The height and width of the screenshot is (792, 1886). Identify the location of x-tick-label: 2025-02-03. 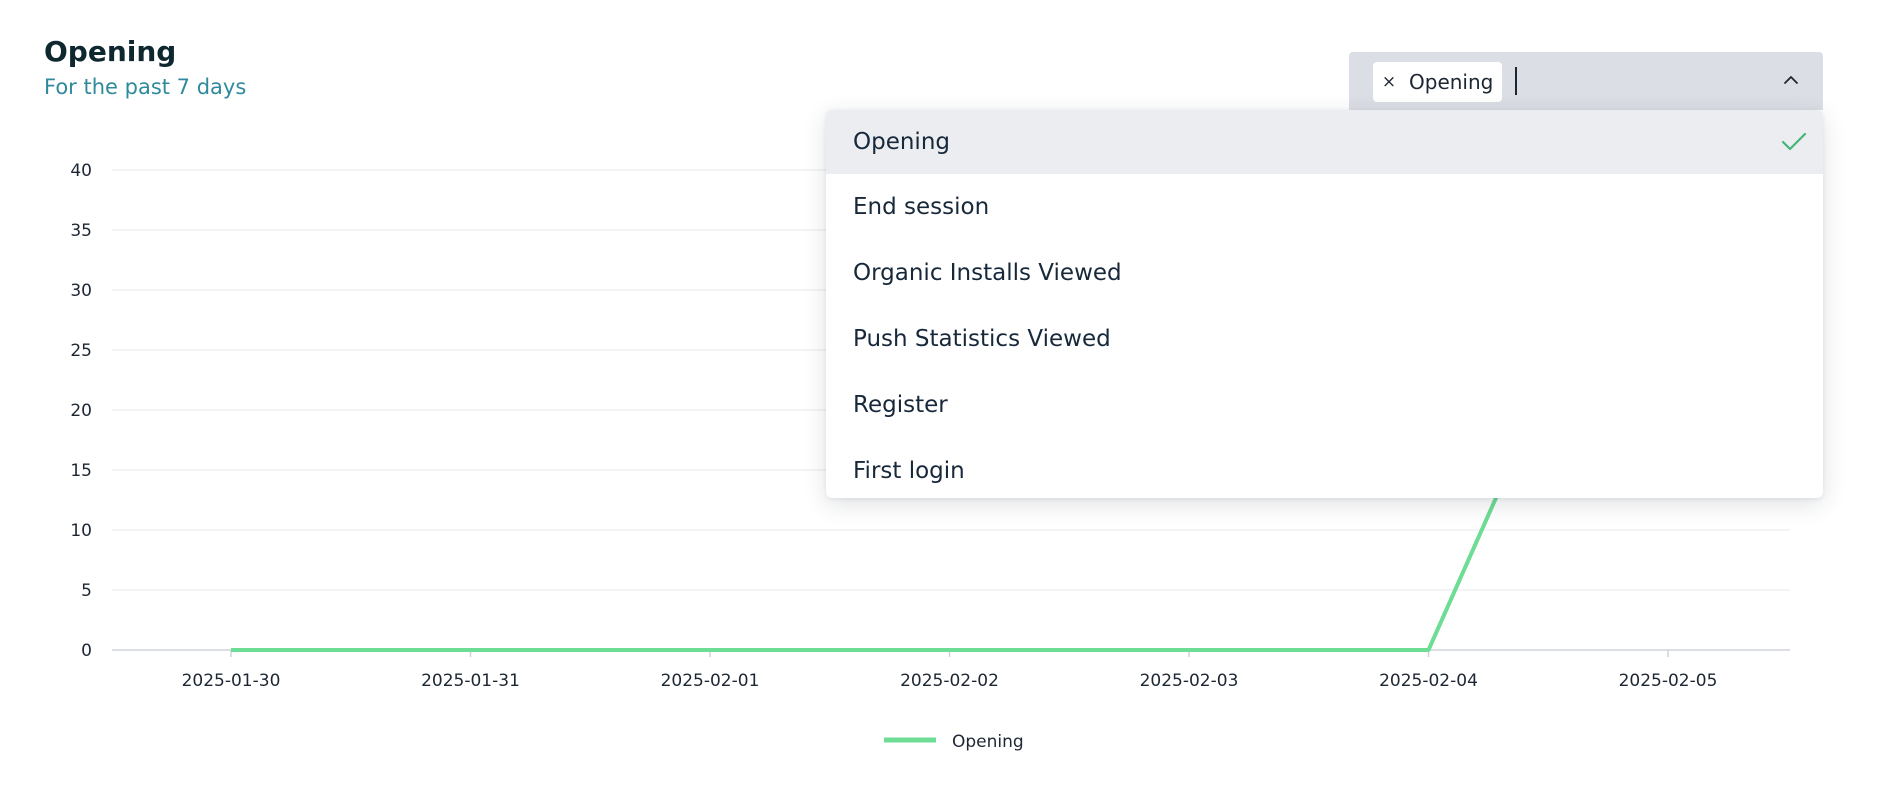
(1189, 681).